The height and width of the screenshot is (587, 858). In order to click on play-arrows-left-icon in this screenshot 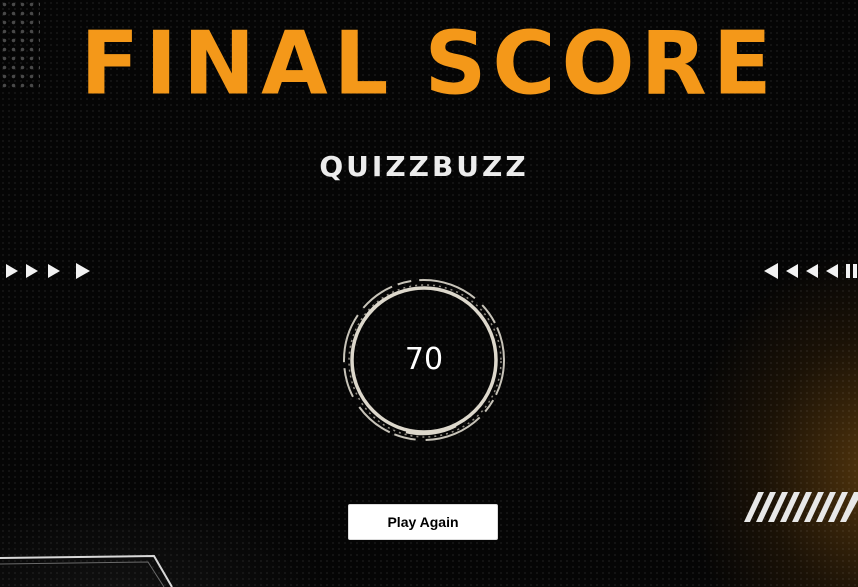, I will do `click(810, 271)`.